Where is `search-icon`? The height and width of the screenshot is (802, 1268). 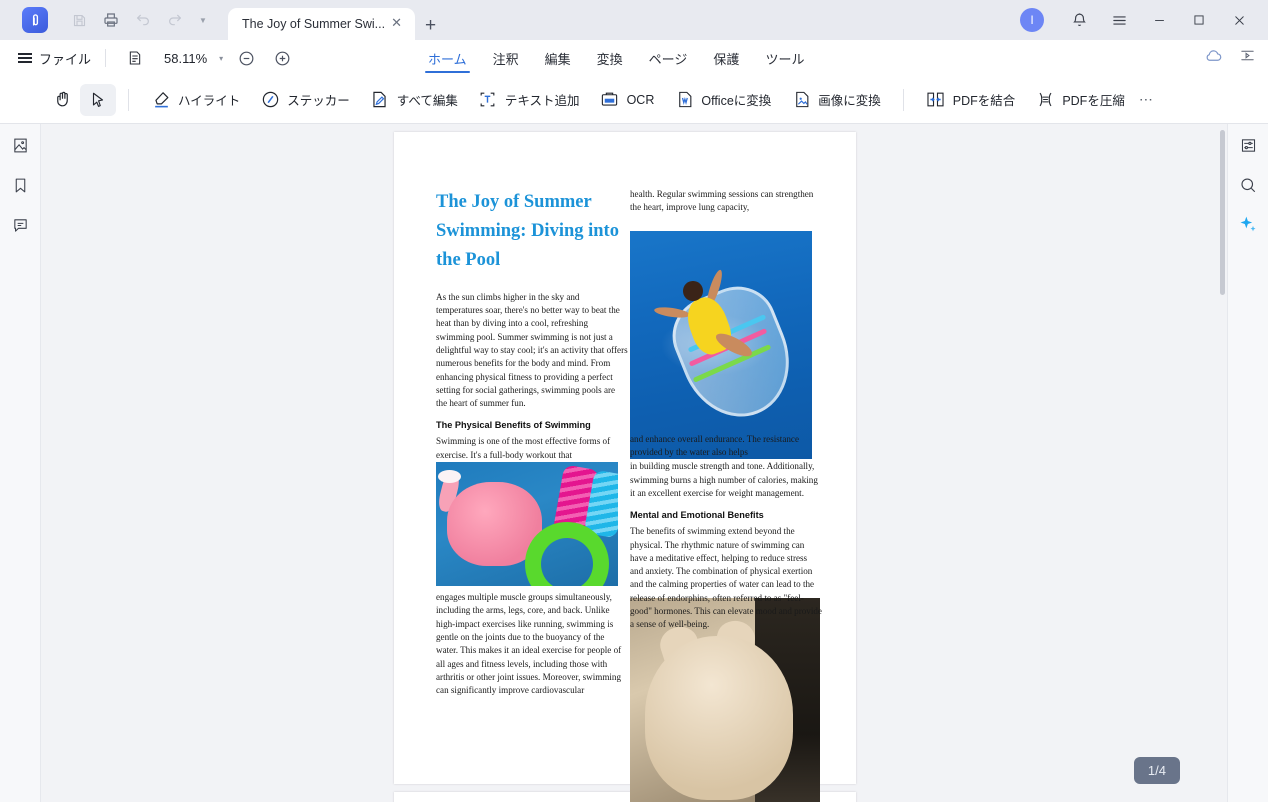 search-icon is located at coordinates (1248, 185).